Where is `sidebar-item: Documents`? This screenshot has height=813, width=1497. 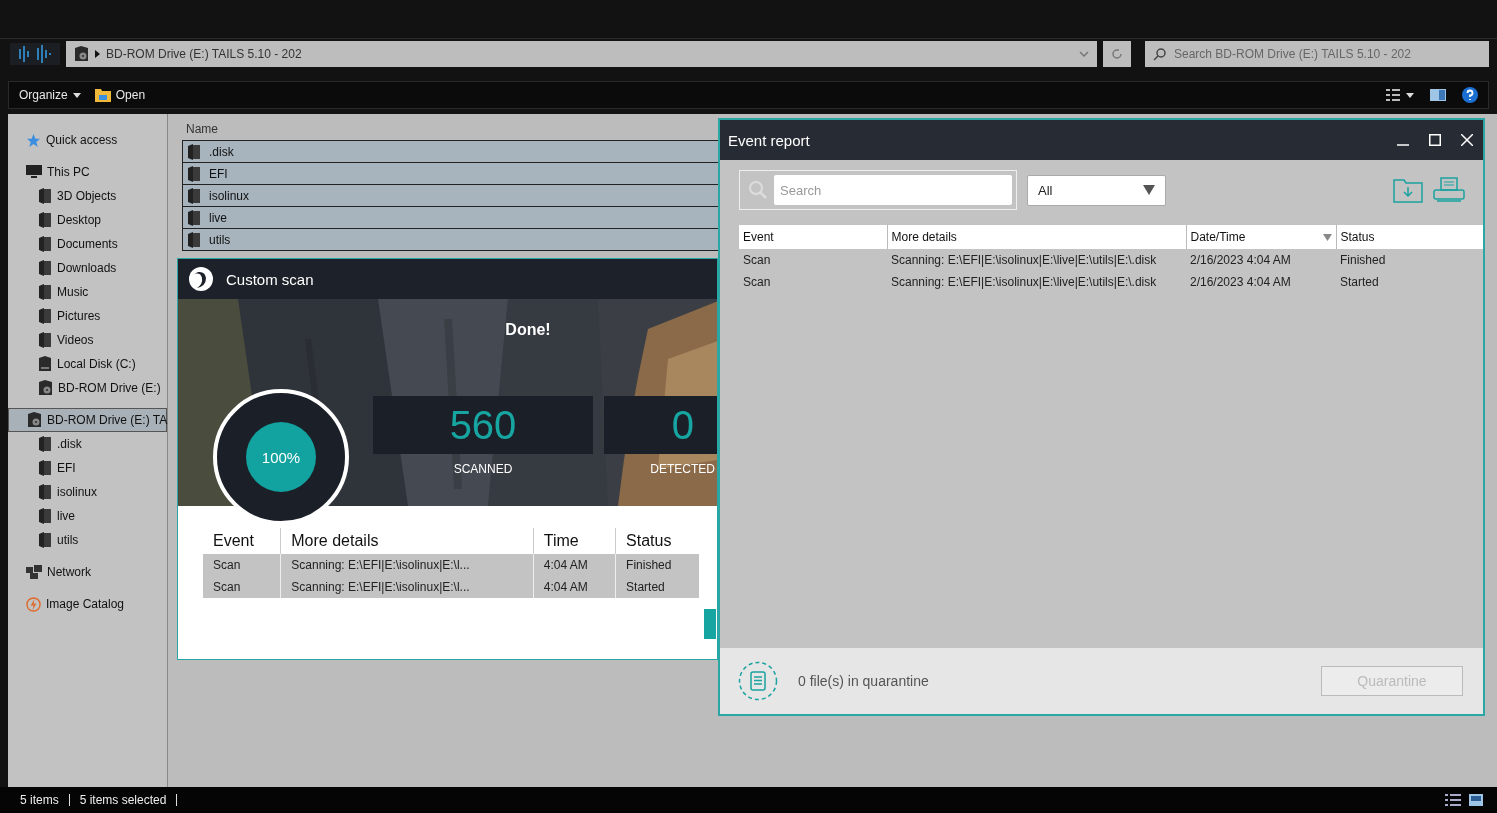
sidebar-item: Documents is located at coordinates (87, 244).